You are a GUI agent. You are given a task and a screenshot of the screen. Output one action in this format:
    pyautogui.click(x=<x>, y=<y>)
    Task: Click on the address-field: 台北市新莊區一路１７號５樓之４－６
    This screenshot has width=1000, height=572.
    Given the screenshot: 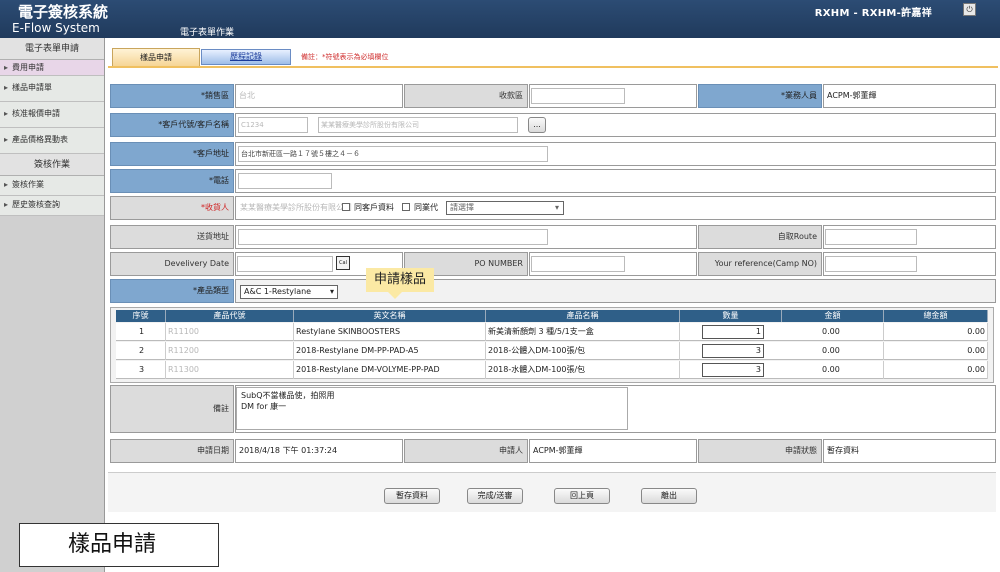 What is the action you would take?
    pyautogui.click(x=615, y=154)
    